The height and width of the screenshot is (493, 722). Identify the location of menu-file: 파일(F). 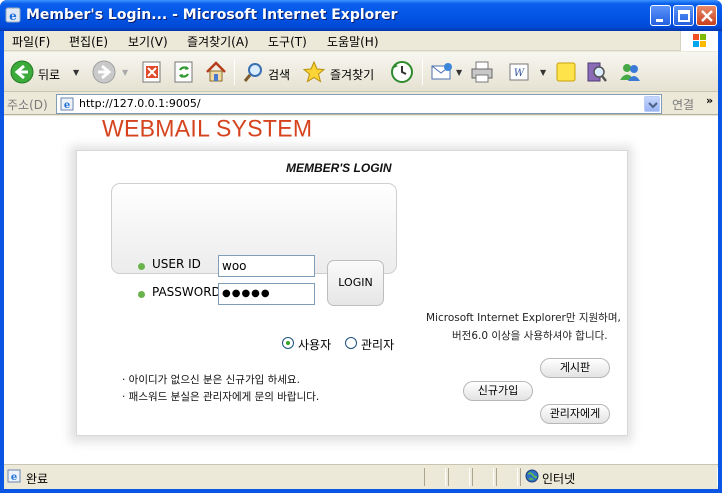
(31, 41).